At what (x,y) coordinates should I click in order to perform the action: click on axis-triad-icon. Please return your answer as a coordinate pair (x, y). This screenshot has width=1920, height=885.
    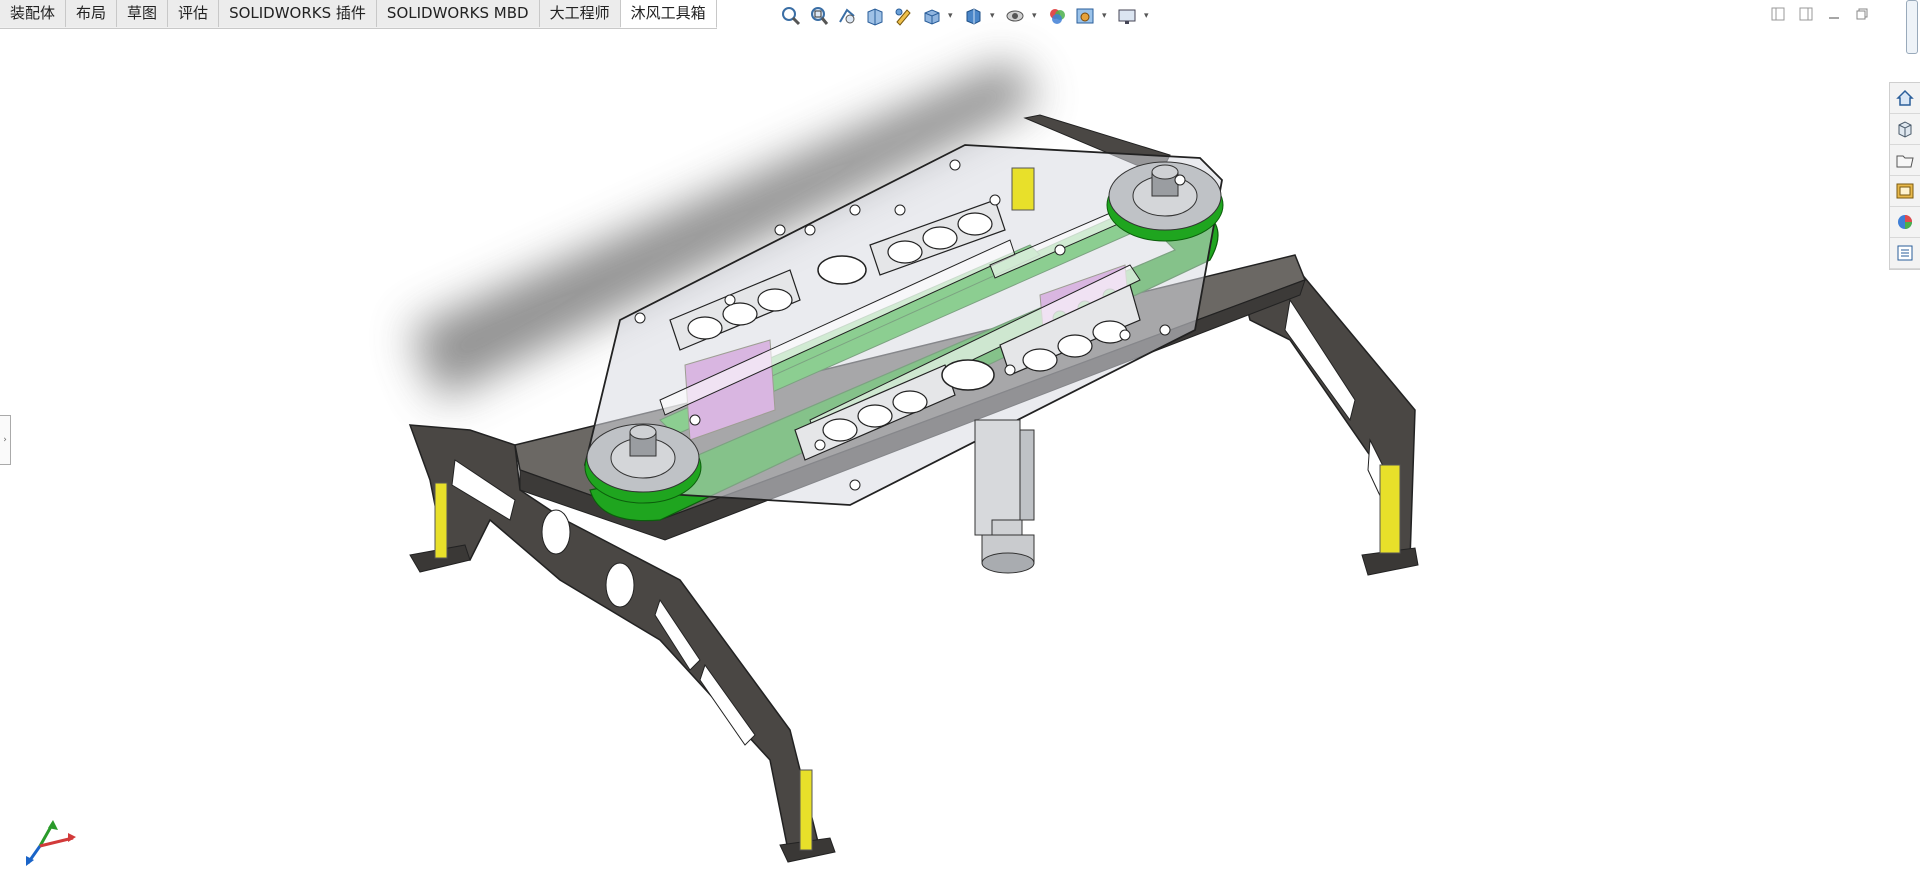
    Looking at the image, I should click on (51, 843).